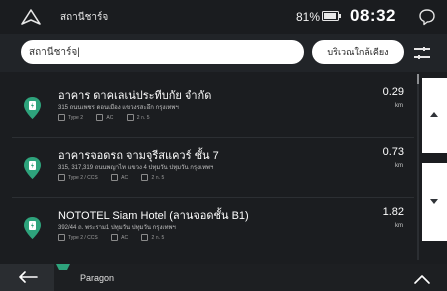 Image resolution: width=447 pixels, height=291 pixels. I want to click on distance-value: 0.29, so click(393, 92).